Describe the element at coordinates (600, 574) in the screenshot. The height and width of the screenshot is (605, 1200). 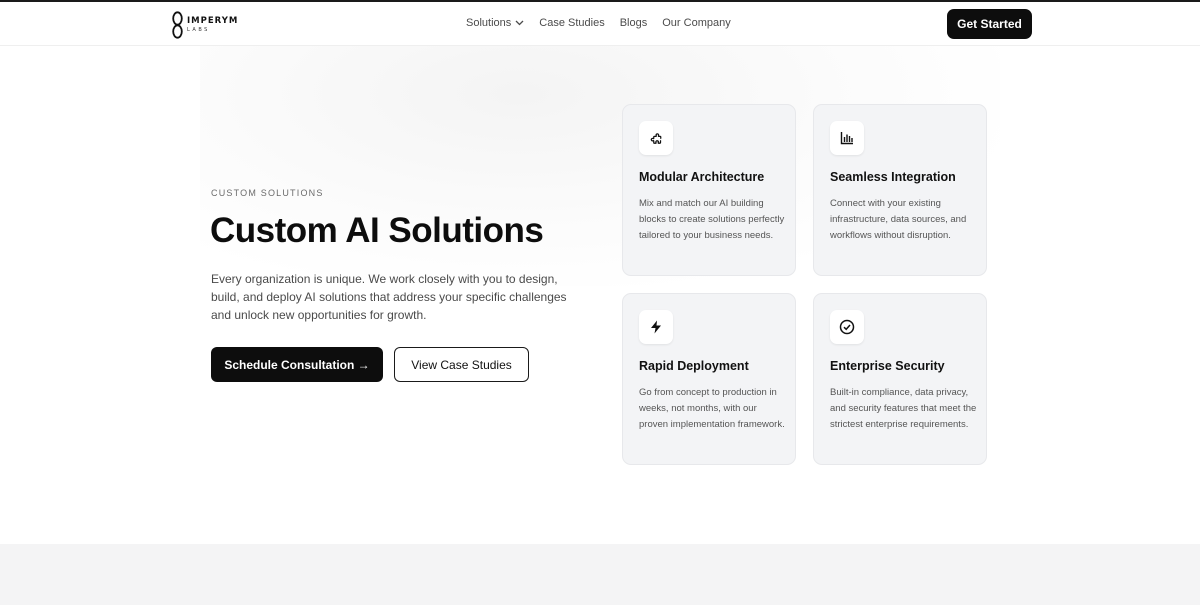
I see `next-section-band` at that location.